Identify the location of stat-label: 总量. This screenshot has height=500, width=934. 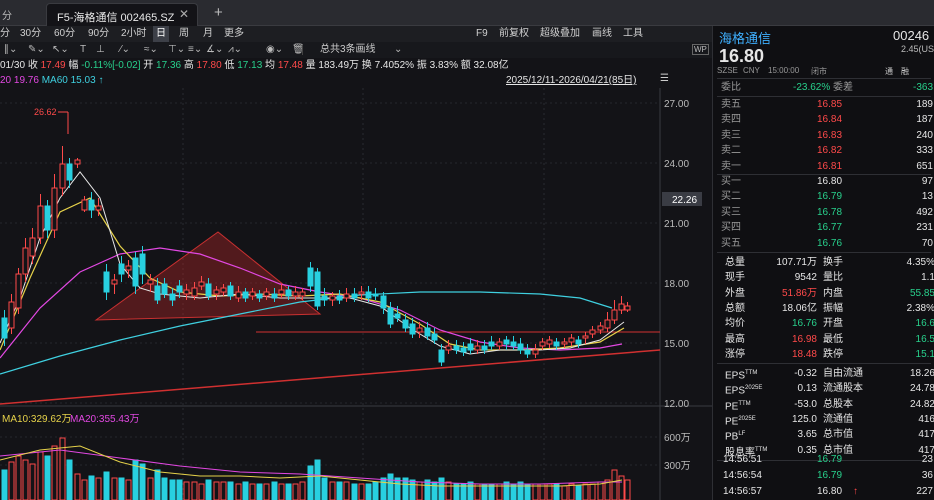
(735, 262).